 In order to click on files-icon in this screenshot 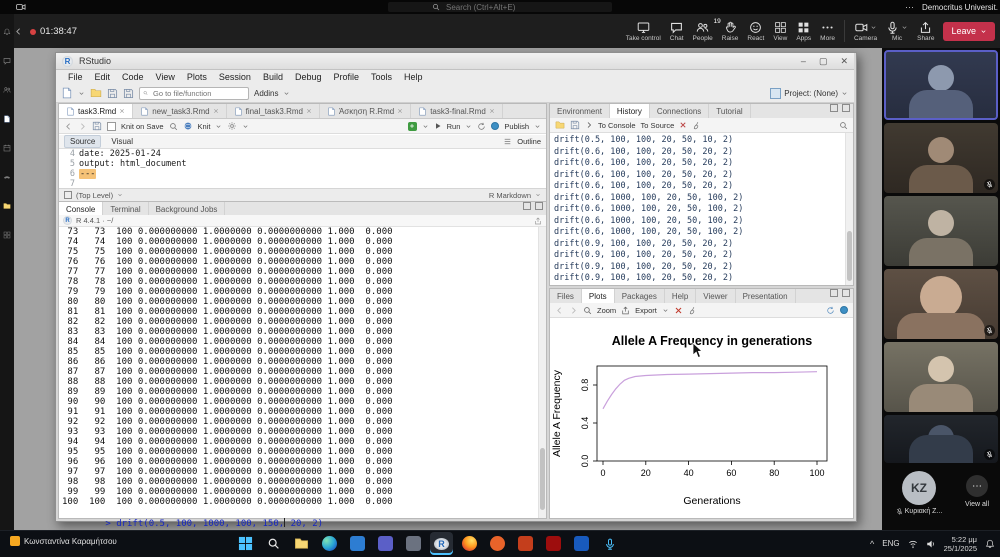, I will do `click(7, 206)`.